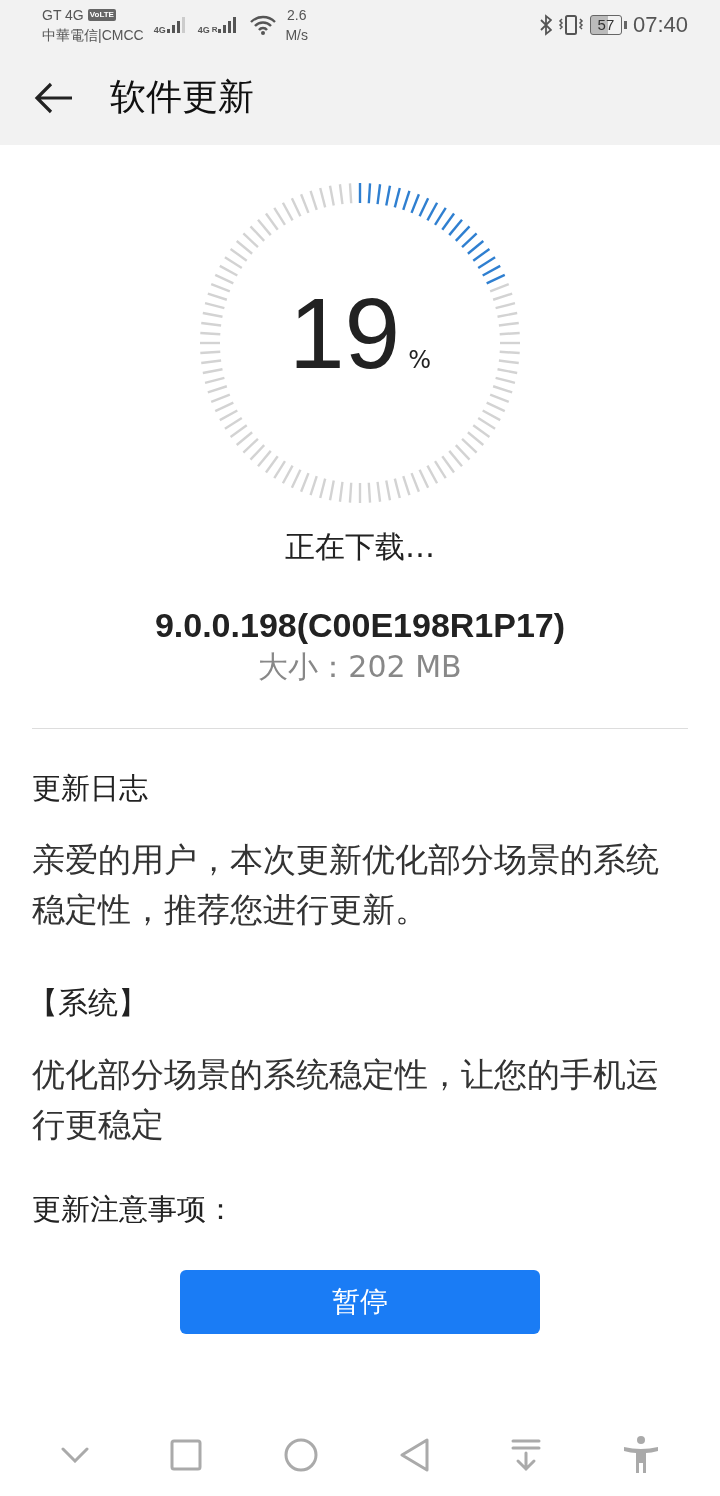 This screenshot has height=1496, width=720. I want to click on progress-percent: 19, so click(344, 333).